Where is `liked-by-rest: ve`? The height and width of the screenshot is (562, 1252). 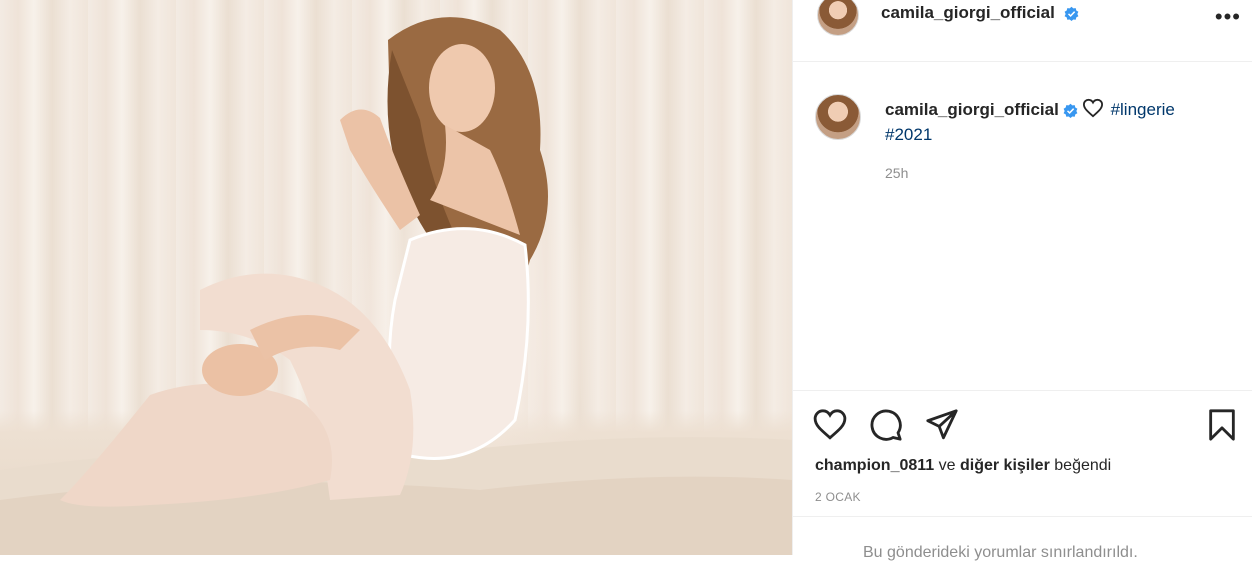
liked-by-rest: ve is located at coordinates (947, 465).